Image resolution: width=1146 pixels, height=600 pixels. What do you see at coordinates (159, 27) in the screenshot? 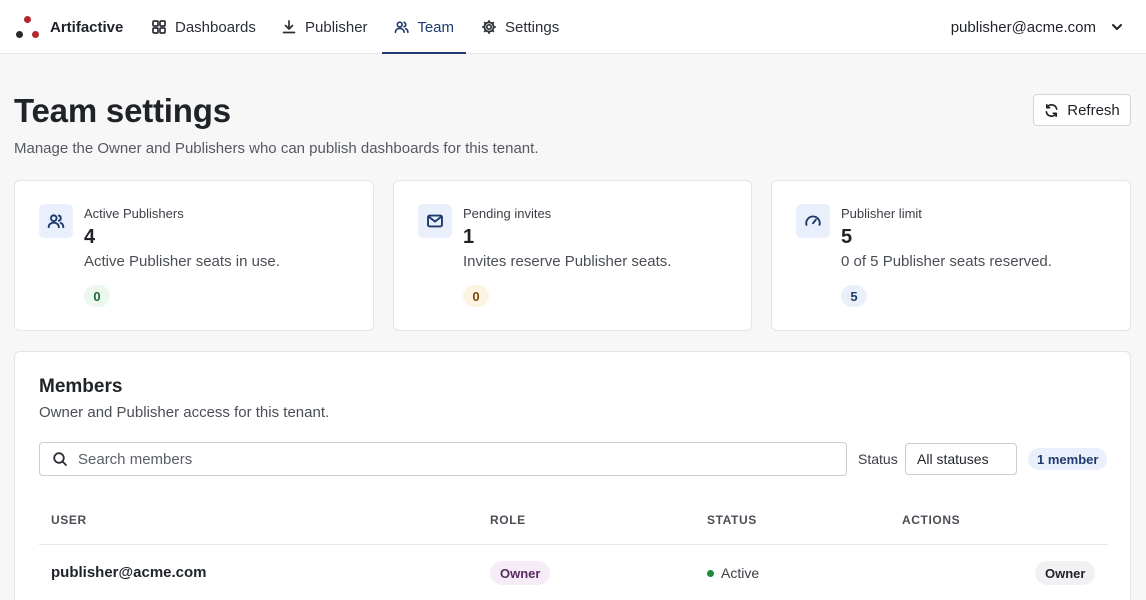
I see `dashboard-grid-icon` at bounding box center [159, 27].